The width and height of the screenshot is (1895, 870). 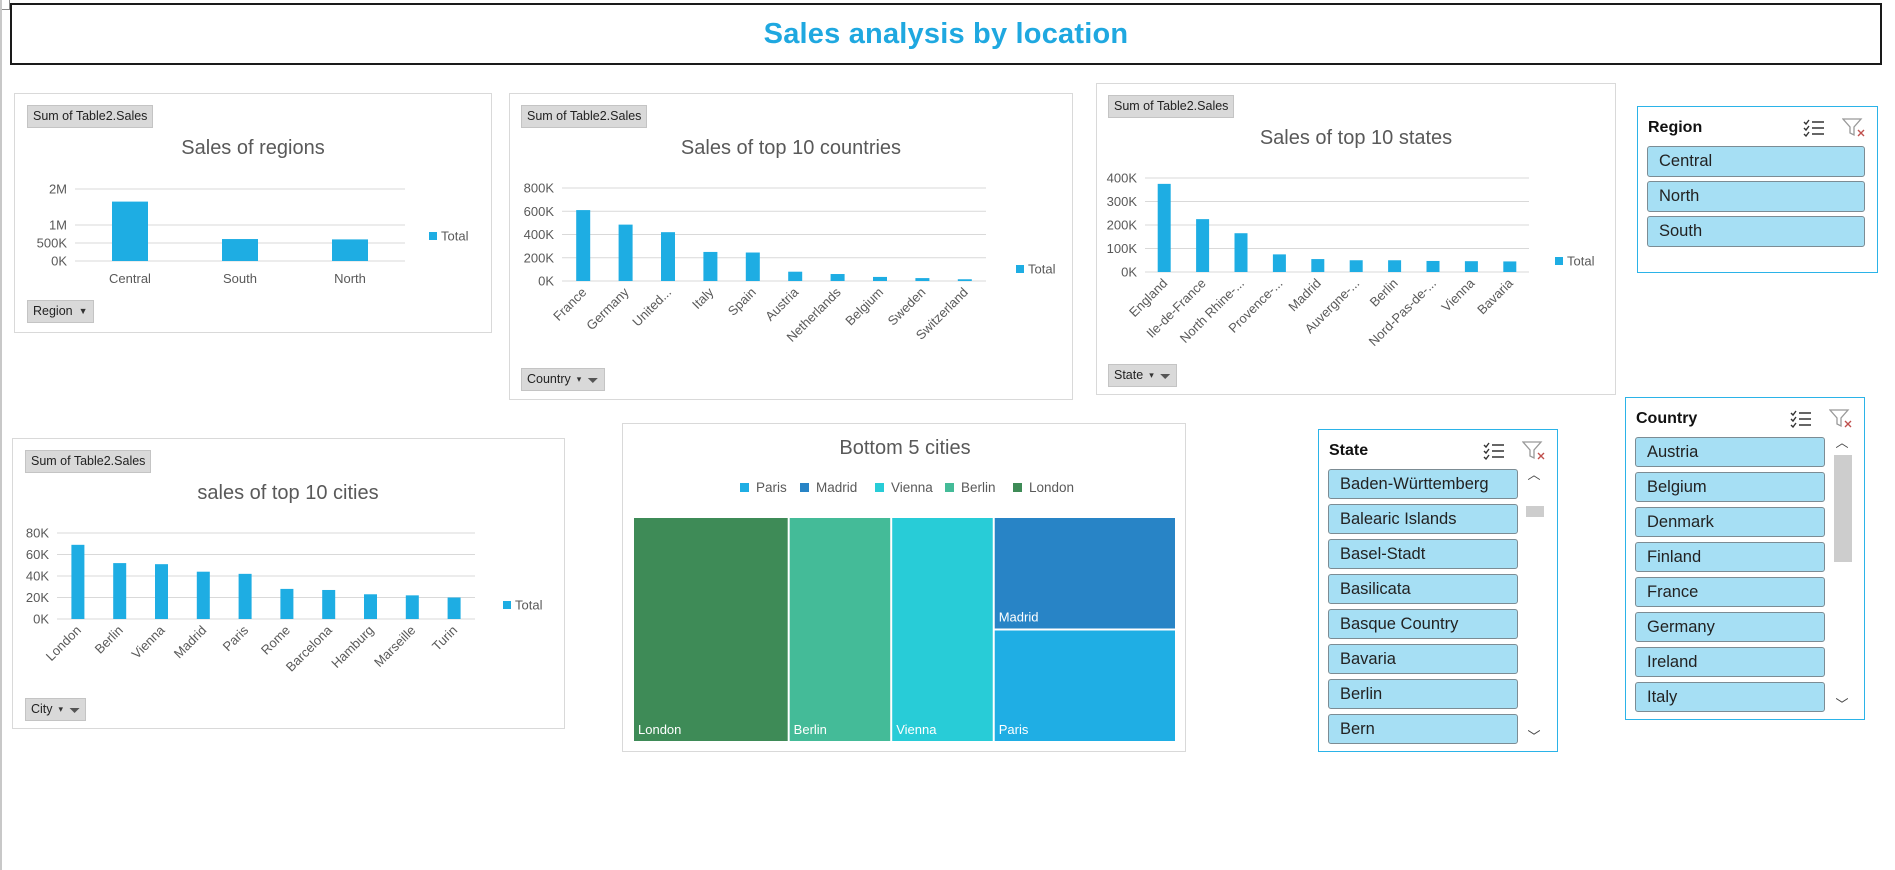 I want to click on x-tick-label: Vienna, so click(x=1458, y=295).